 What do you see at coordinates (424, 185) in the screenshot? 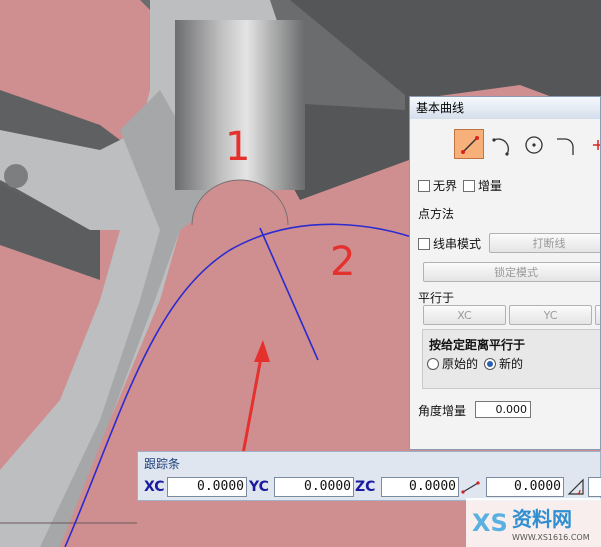
I see `infinite-checkbox` at bounding box center [424, 185].